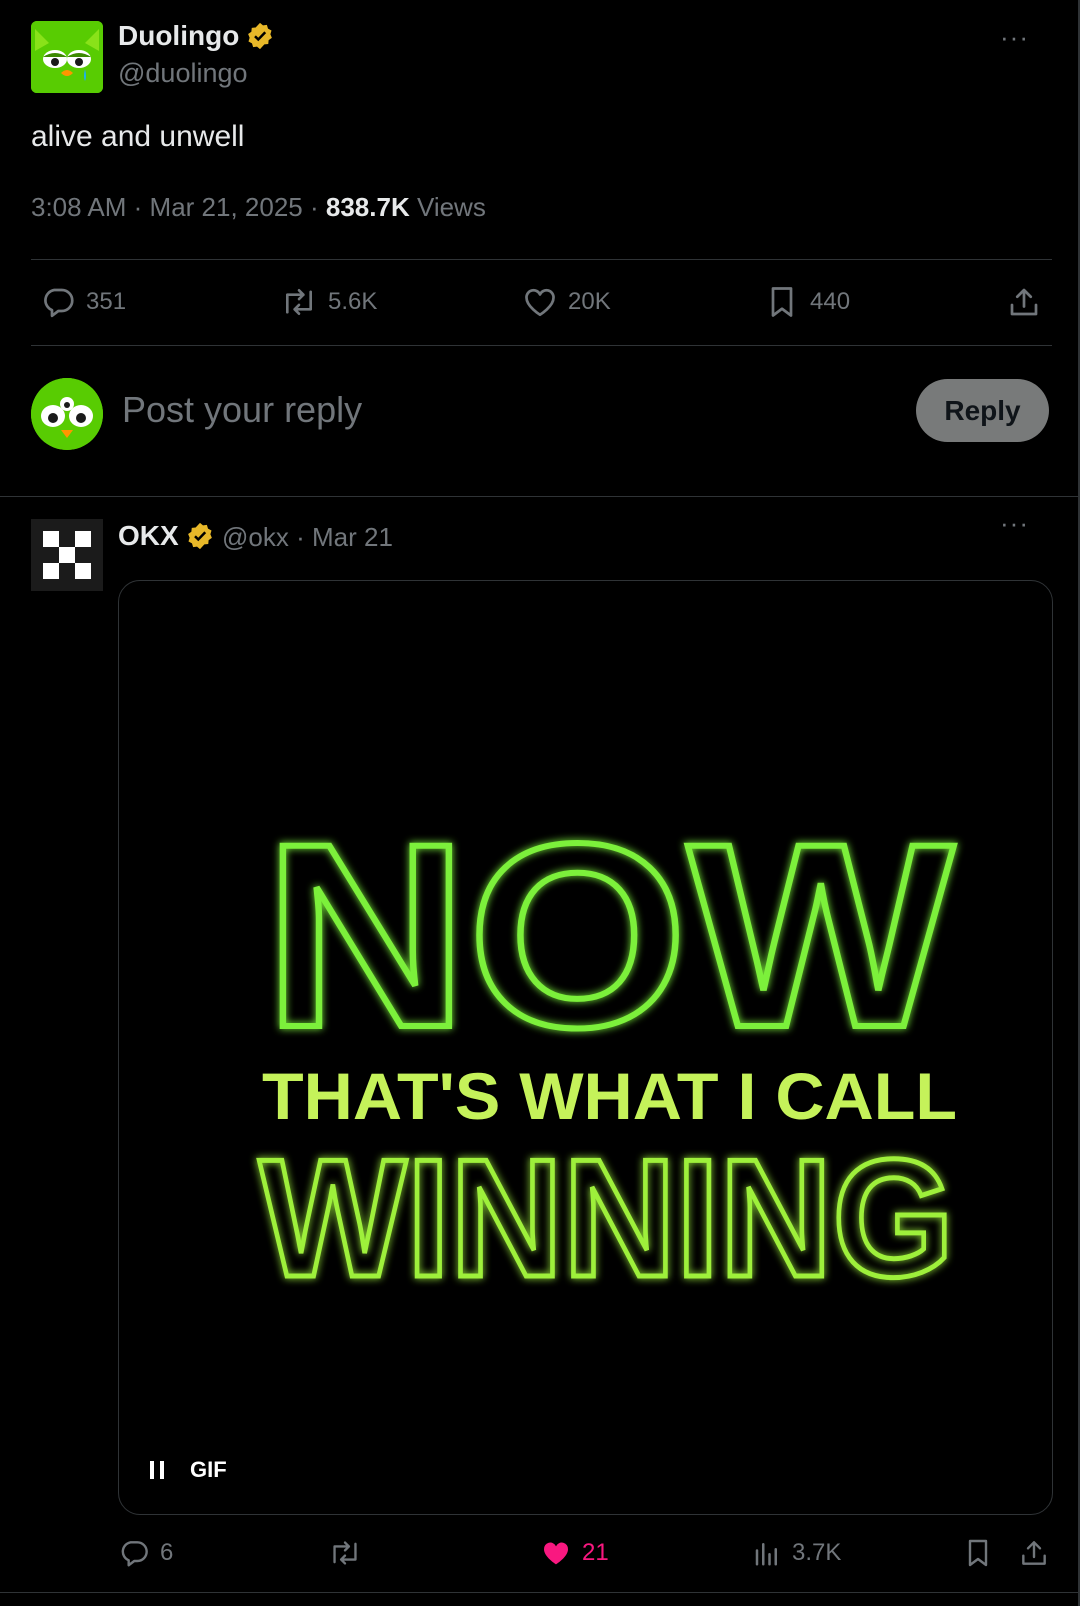 The height and width of the screenshot is (1606, 1080). Describe the element at coordinates (353, 301) in the screenshot. I see `repost-count: 5.6K` at that location.